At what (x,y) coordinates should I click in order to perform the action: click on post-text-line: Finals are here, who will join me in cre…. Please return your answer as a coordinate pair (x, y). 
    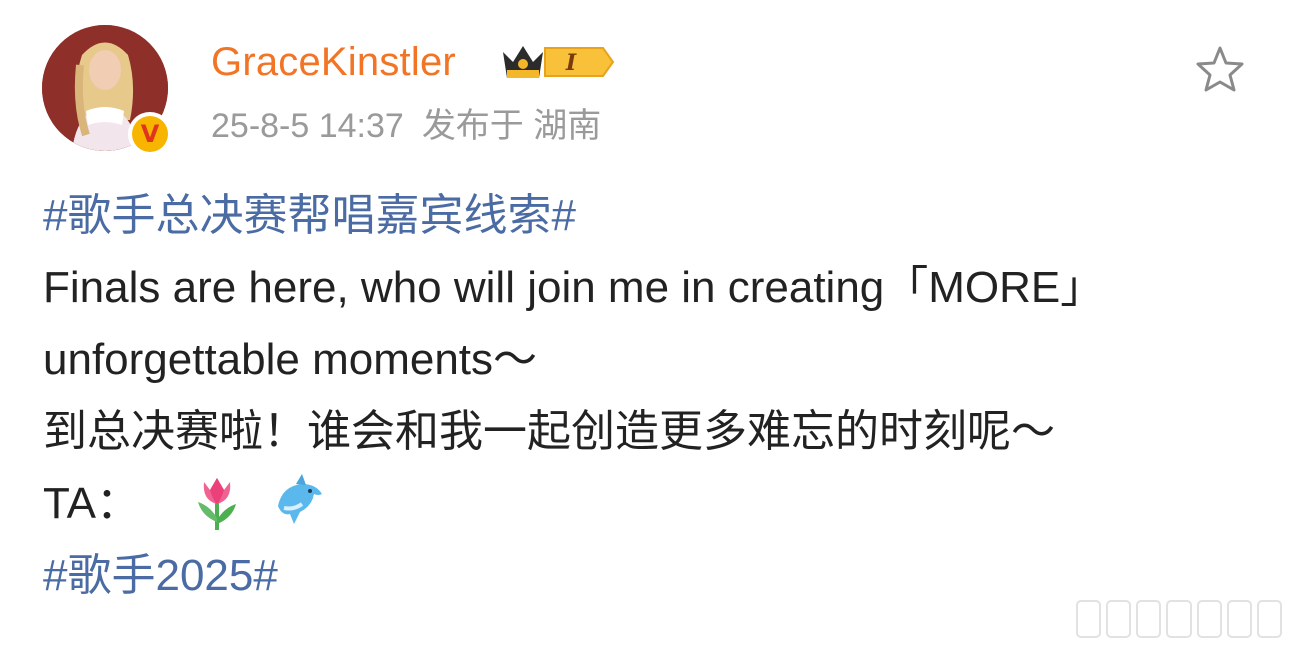
    Looking at the image, I should click on (574, 287).